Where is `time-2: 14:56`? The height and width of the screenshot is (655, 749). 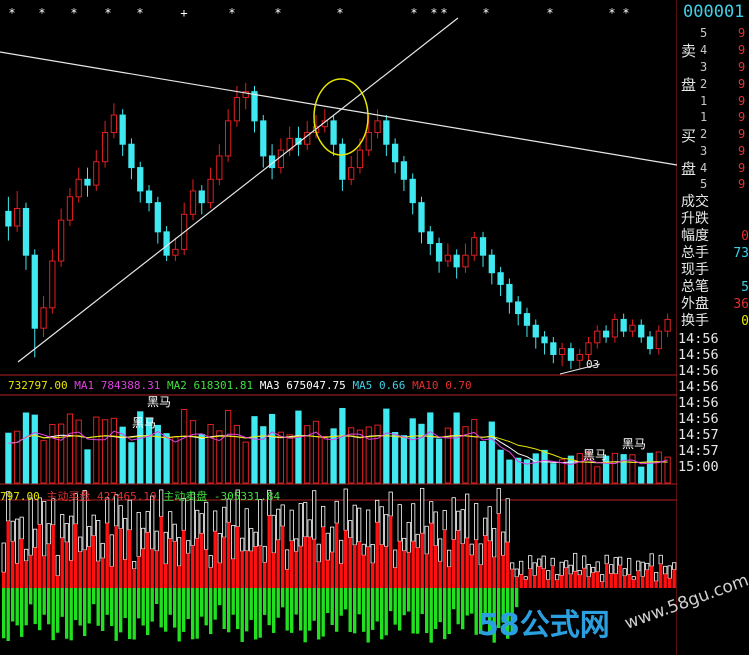
time-2: 14:56 is located at coordinates (698, 355).